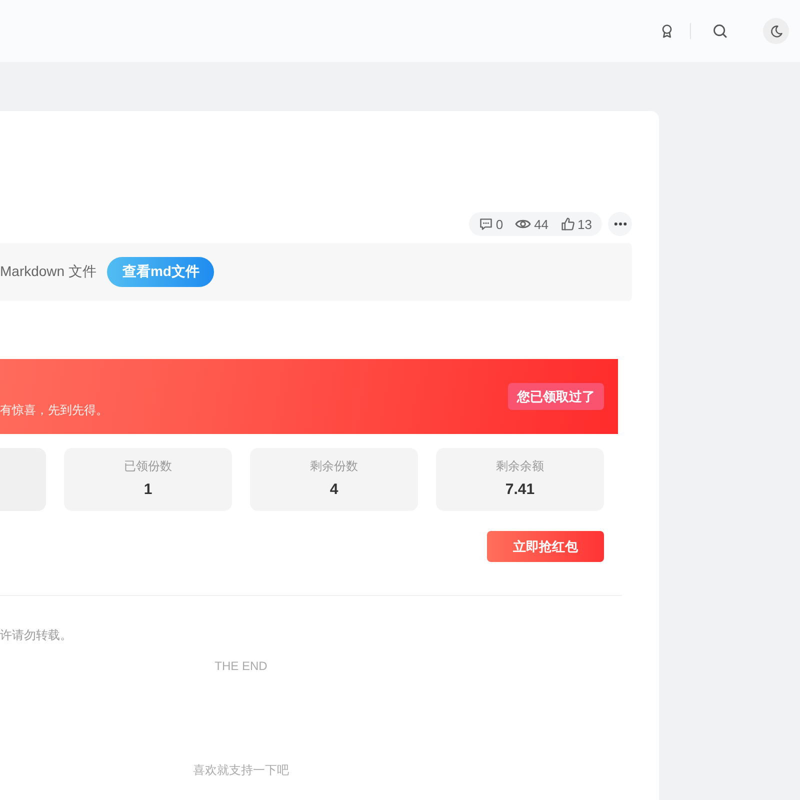  What do you see at coordinates (523, 224) in the screenshot?
I see `eye-icon` at bounding box center [523, 224].